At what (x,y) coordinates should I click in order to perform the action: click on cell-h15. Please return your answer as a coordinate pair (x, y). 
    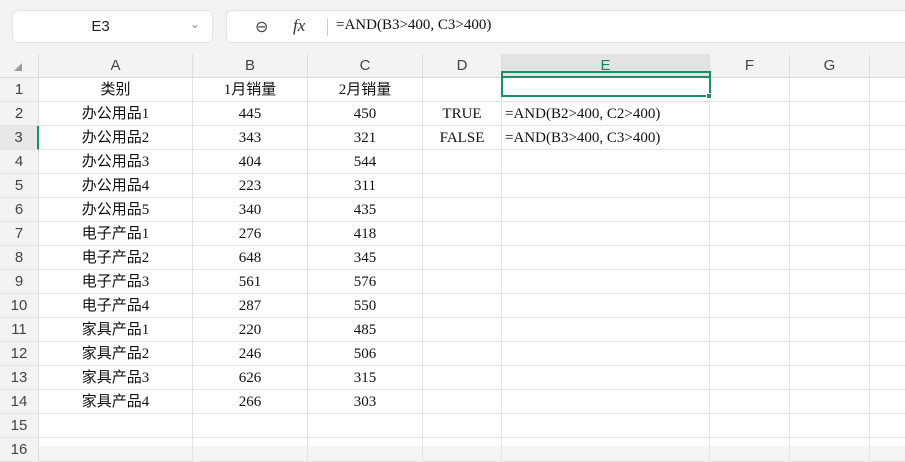
    Looking at the image, I should click on (887, 426).